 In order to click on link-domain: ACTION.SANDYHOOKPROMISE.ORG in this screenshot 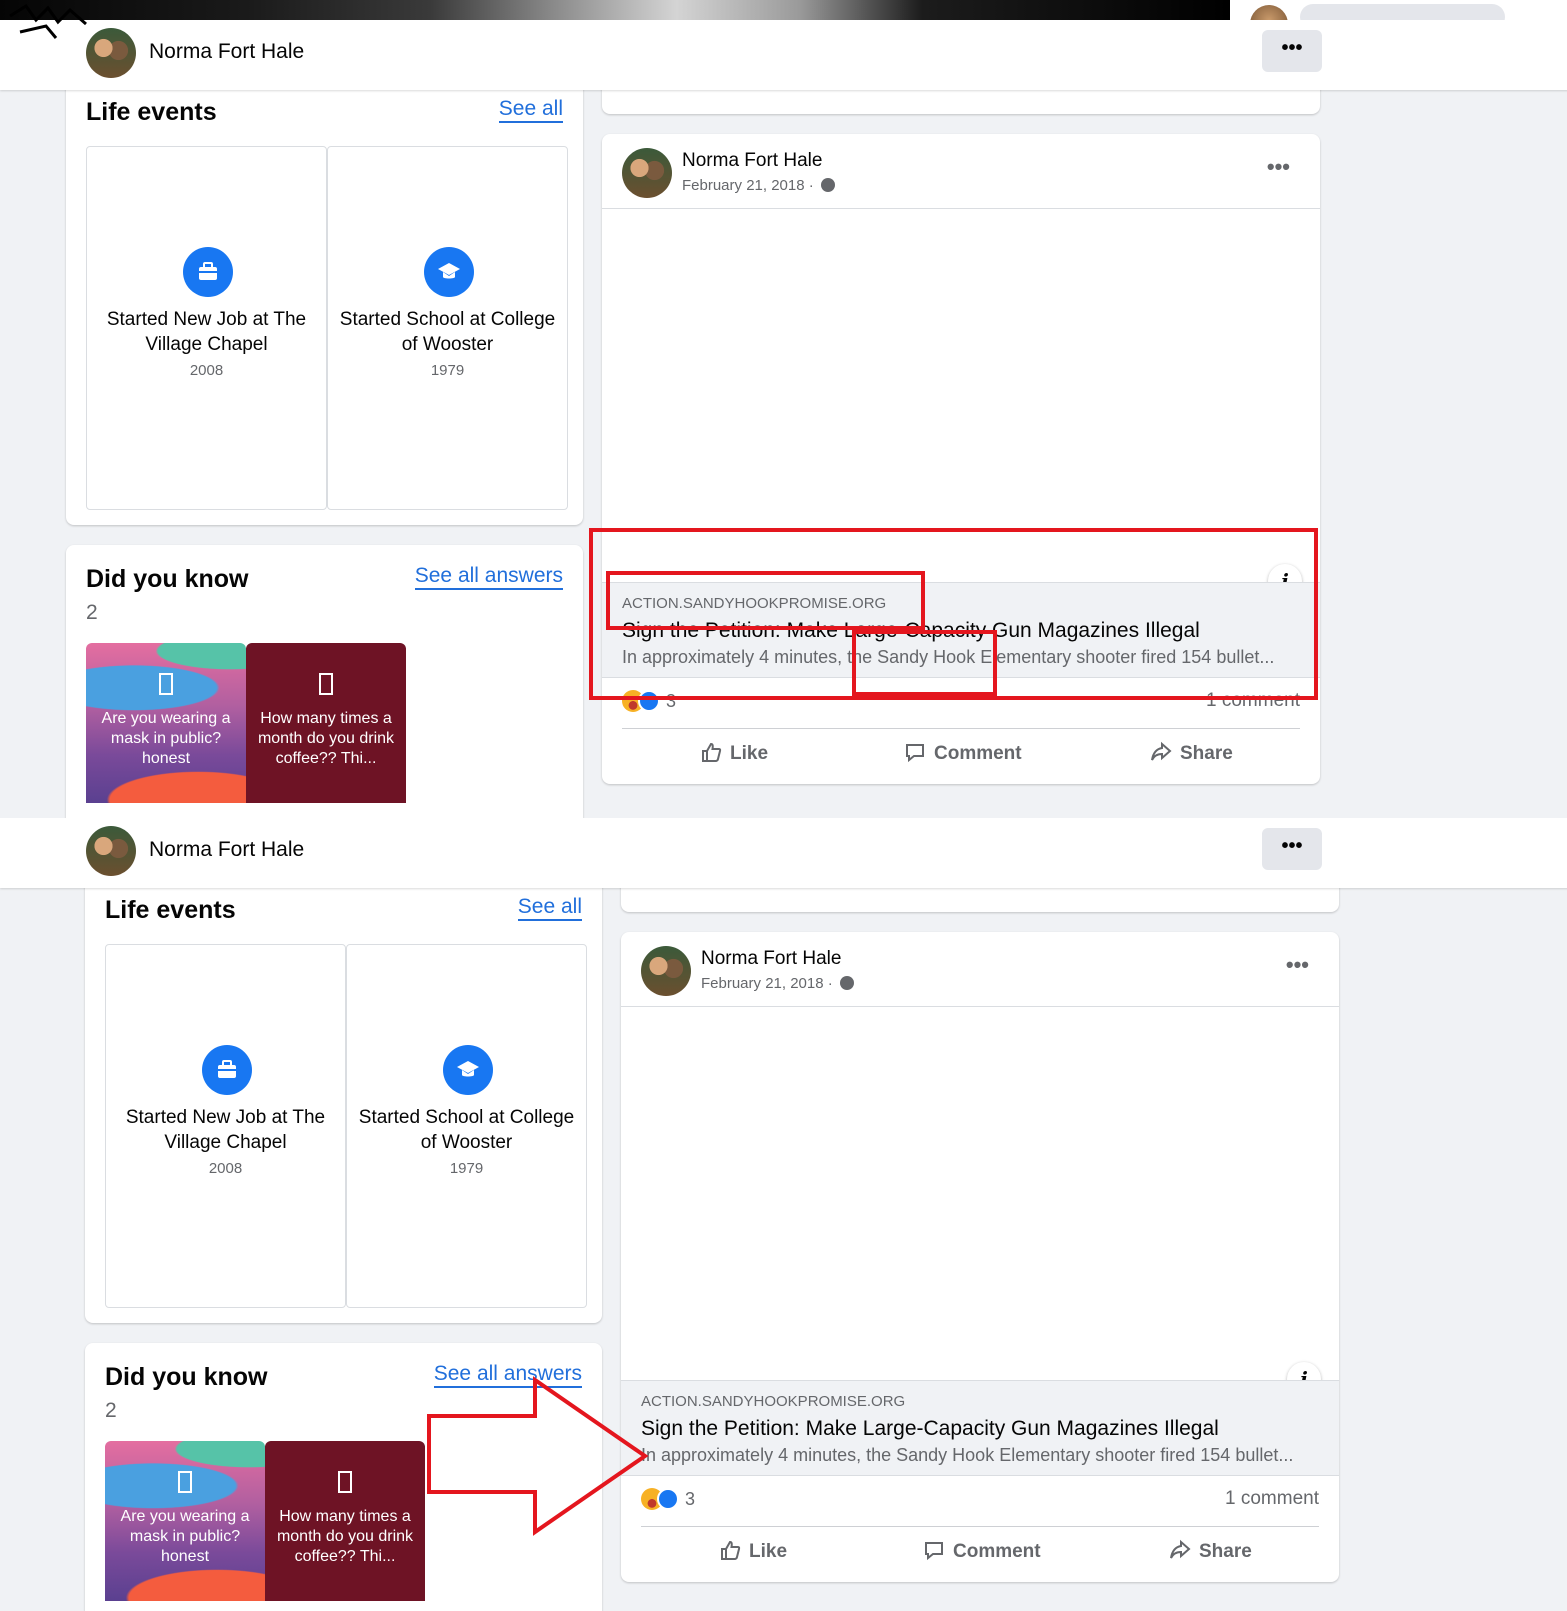, I will do `click(773, 1401)`.